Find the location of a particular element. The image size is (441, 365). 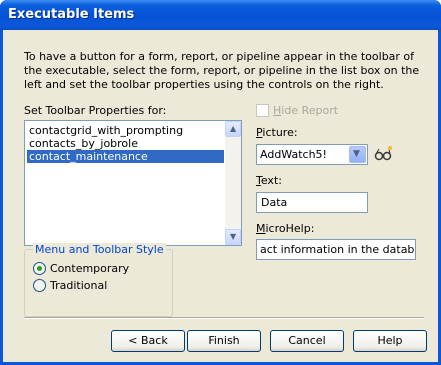

picture-dropdown: AddWatch5! ▼ is located at coordinates (312, 154).